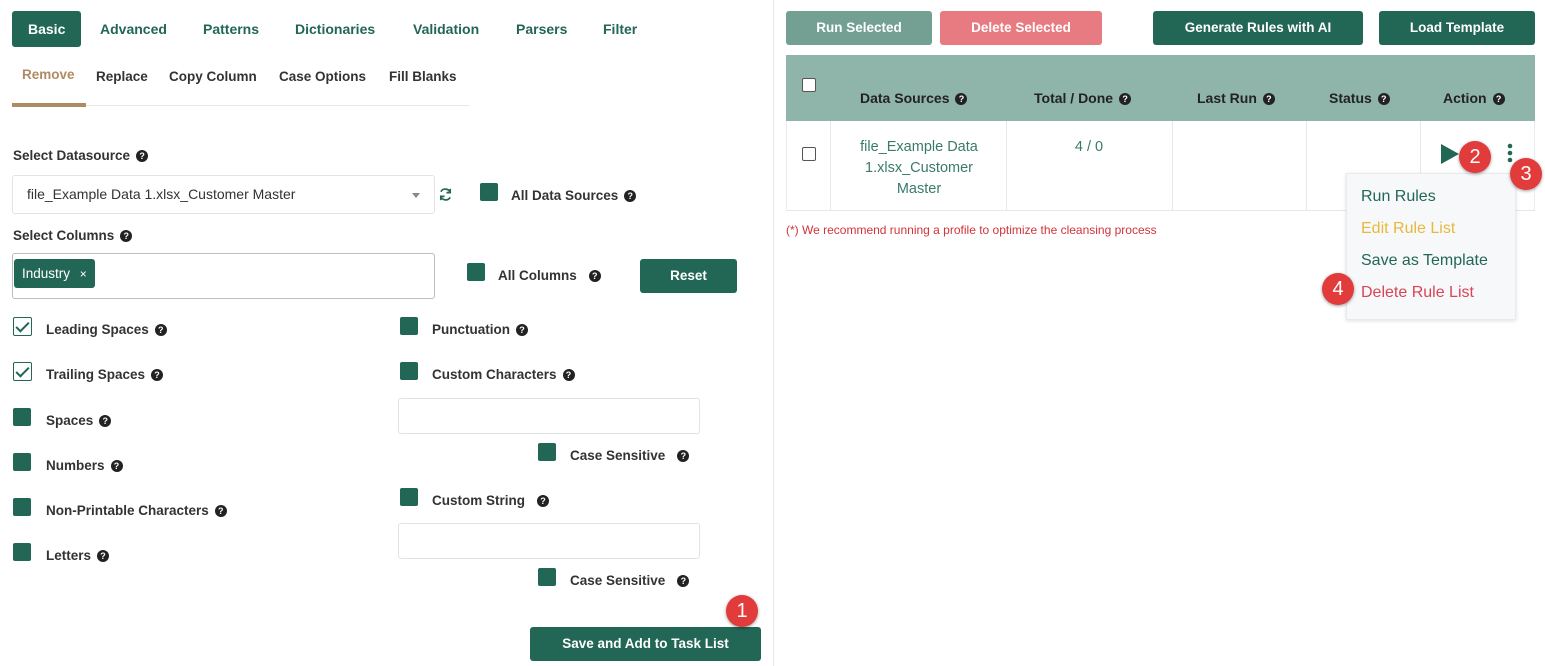 The image size is (1545, 666). I want to click on numbers-checkbox, so click(22, 462).